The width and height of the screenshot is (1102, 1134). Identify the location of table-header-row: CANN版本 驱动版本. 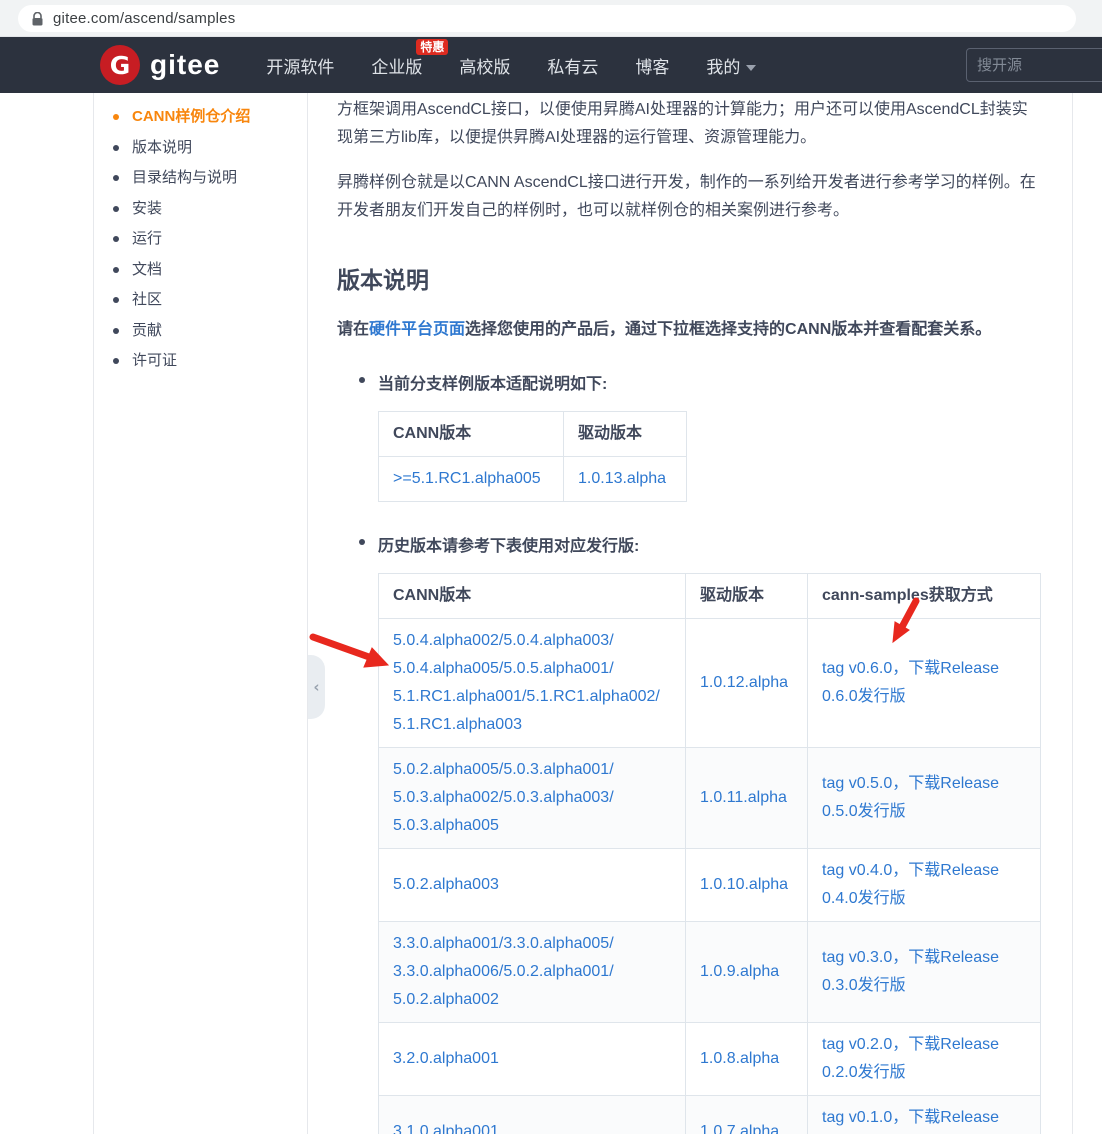
(532, 434).